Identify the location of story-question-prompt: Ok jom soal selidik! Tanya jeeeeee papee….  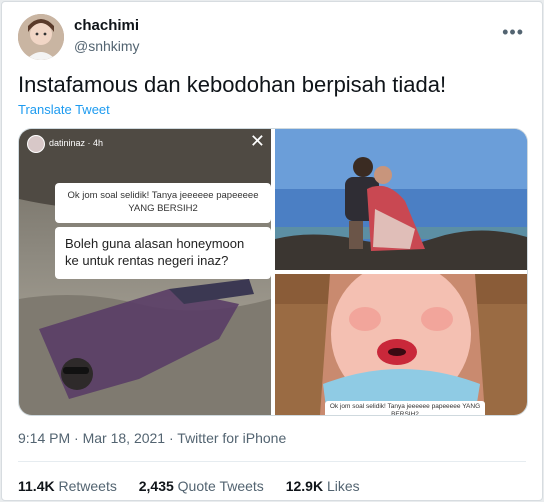
(163, 203).